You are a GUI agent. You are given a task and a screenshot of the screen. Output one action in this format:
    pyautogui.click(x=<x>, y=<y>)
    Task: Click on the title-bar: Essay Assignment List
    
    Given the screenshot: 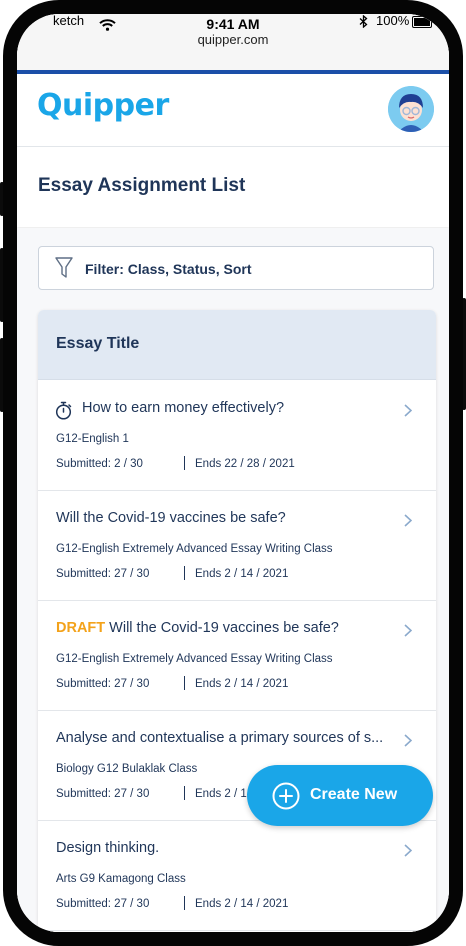 What is the action you would take?
    pyautogui.click(x=233, y=187)
    